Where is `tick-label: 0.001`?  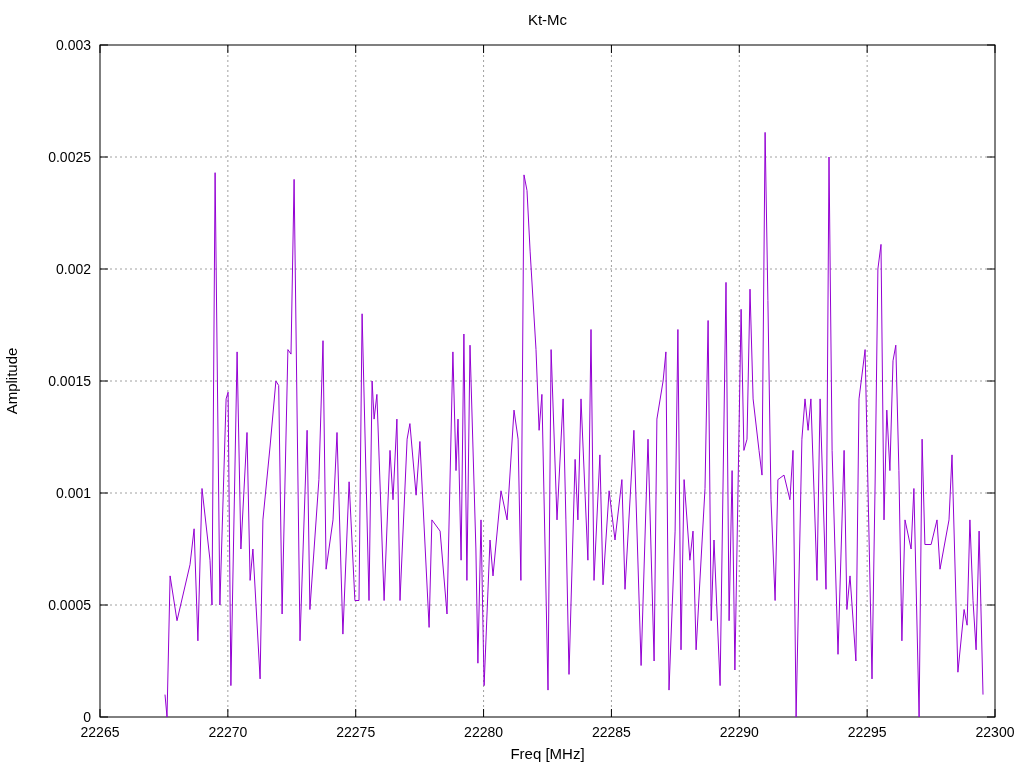 tick-label: 0.001 is located at coordinates (73, 493).